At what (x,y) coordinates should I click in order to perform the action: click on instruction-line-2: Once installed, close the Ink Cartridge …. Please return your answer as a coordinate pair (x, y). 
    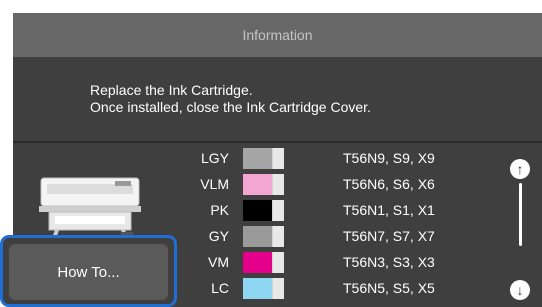
    Looking at the image, I should click on (230, 107).